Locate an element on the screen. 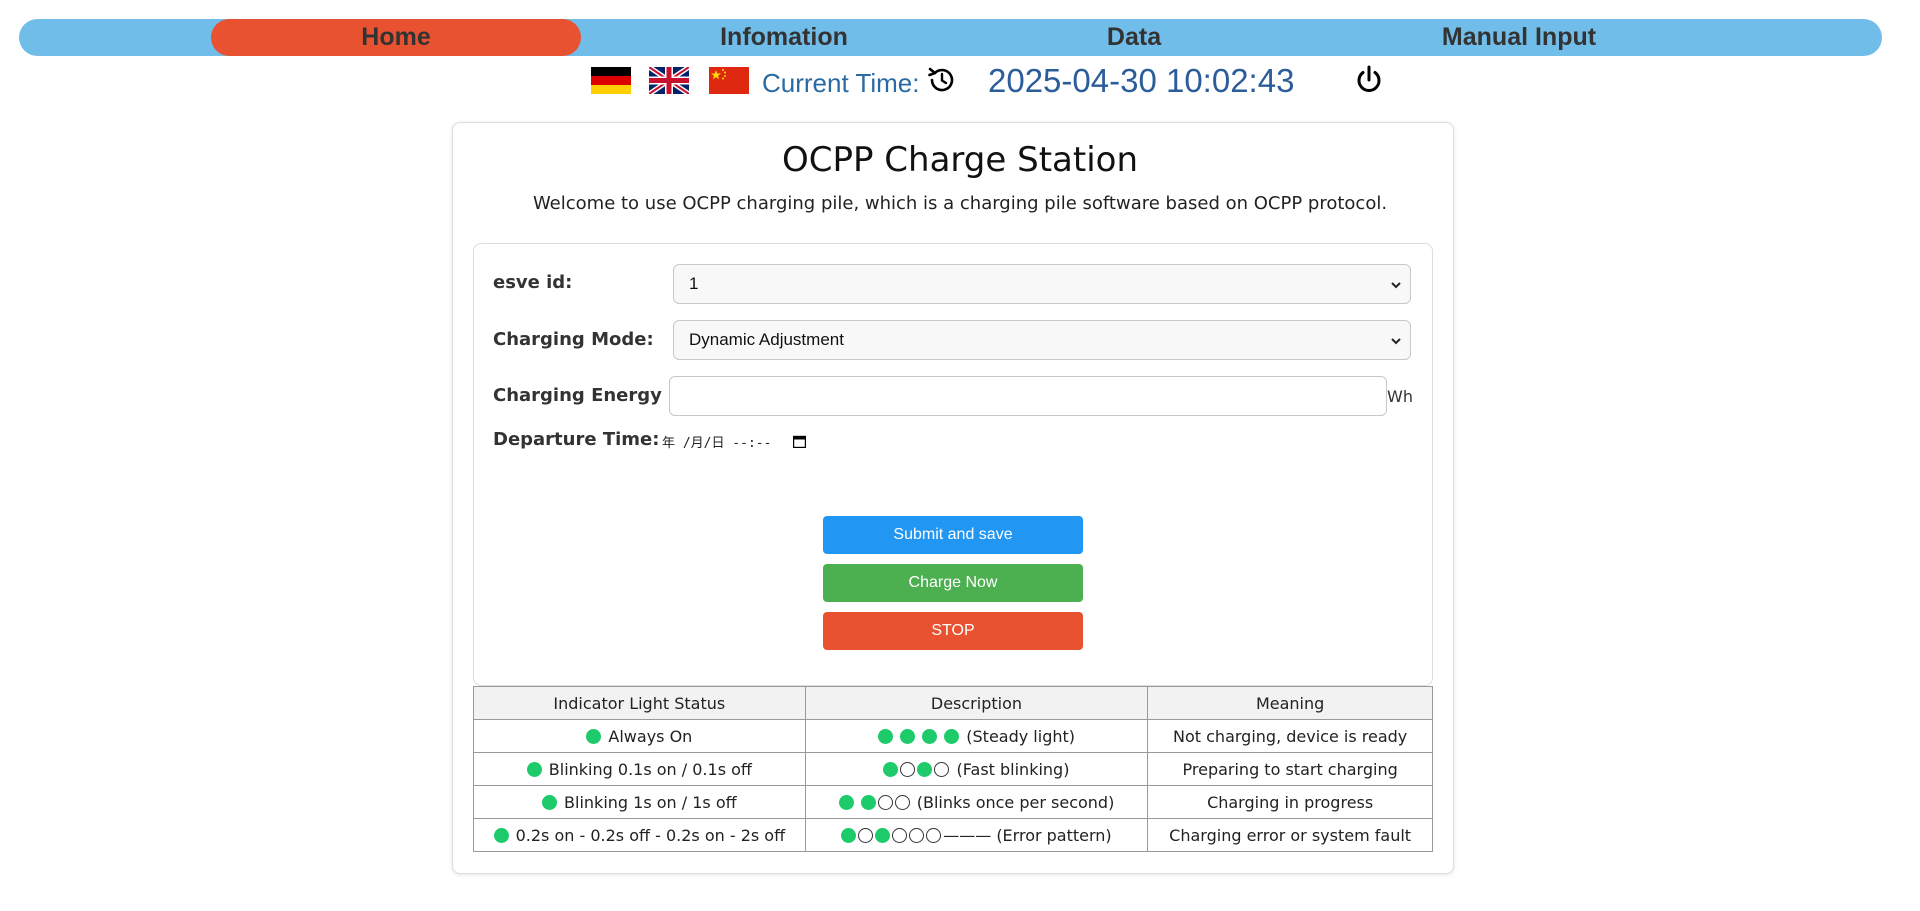 The width and height of the screenshot is (1920, 911). flag-china-icon is located at coordinates (729, 80).